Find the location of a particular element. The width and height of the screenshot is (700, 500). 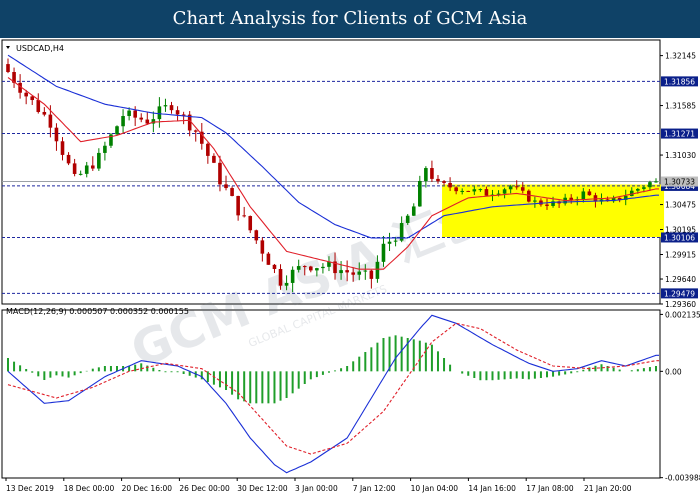

x-tick-label: 7 Jan 12:00 is located at coordinates (374, 488).